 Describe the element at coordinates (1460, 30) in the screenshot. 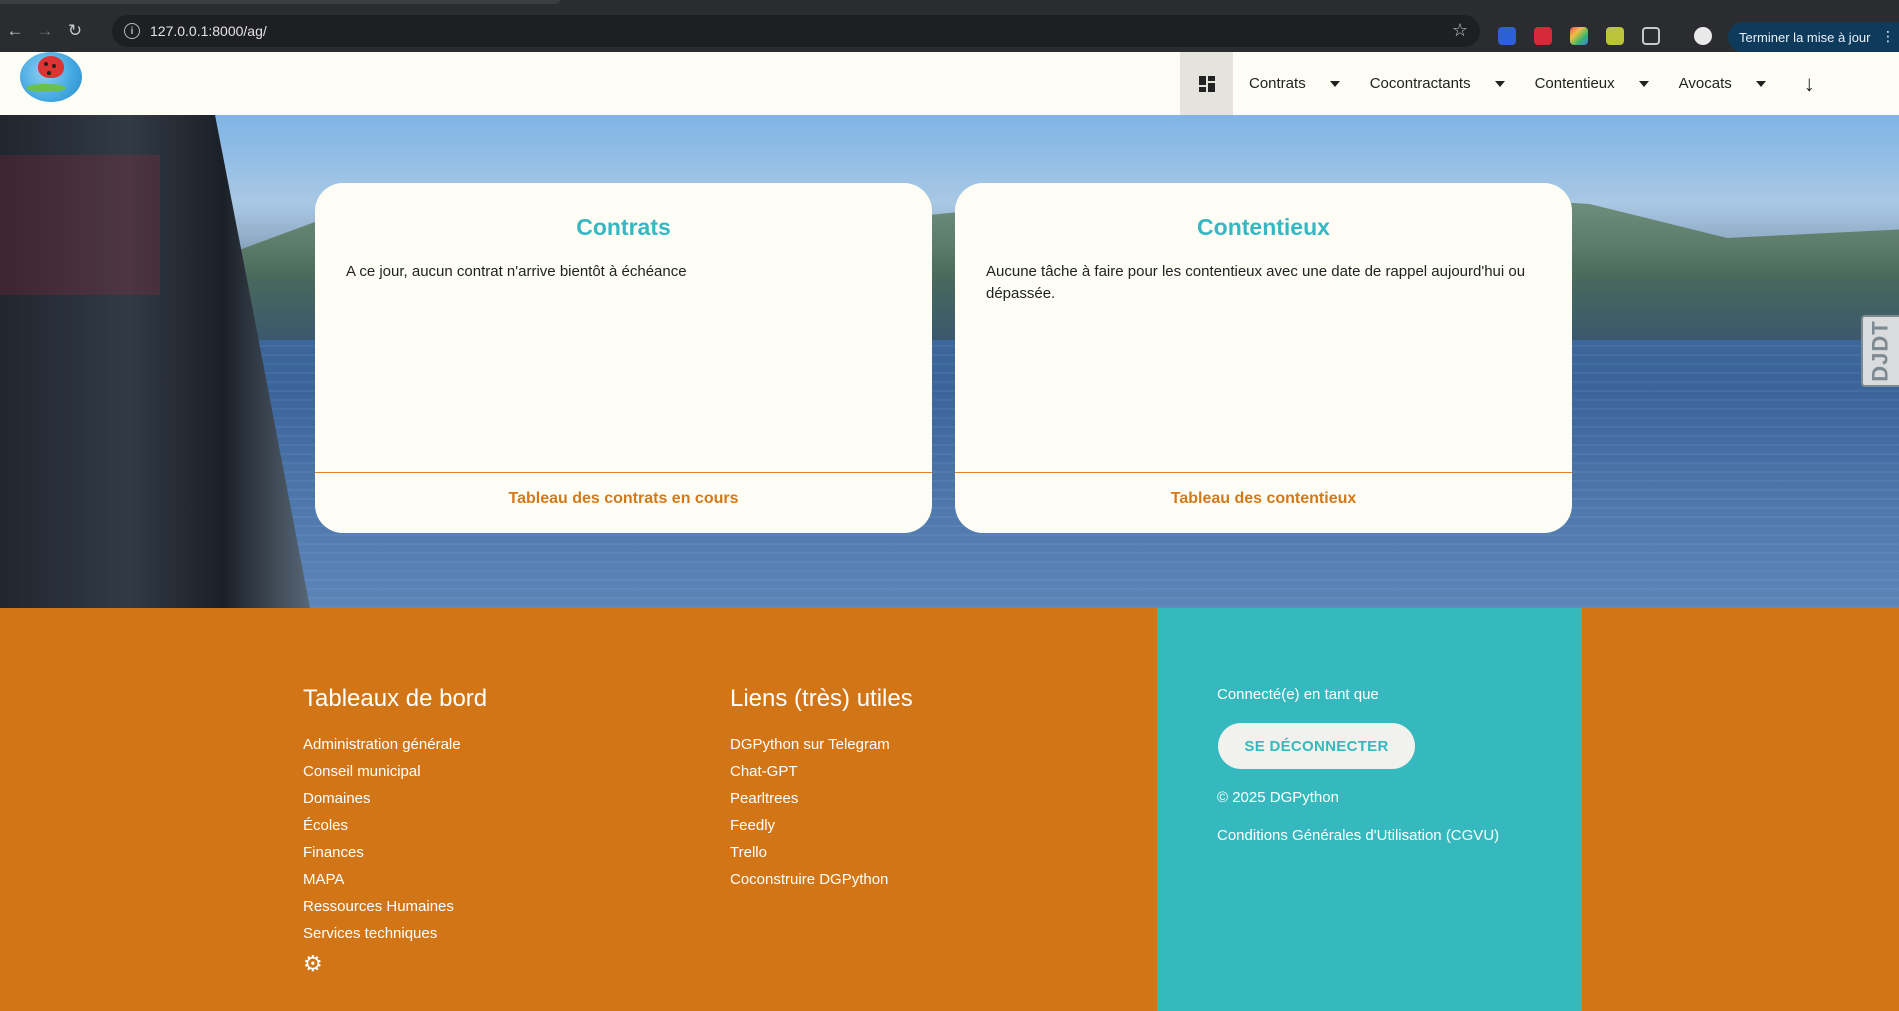

I see `bookmark-star-icon: ☆` at that location.